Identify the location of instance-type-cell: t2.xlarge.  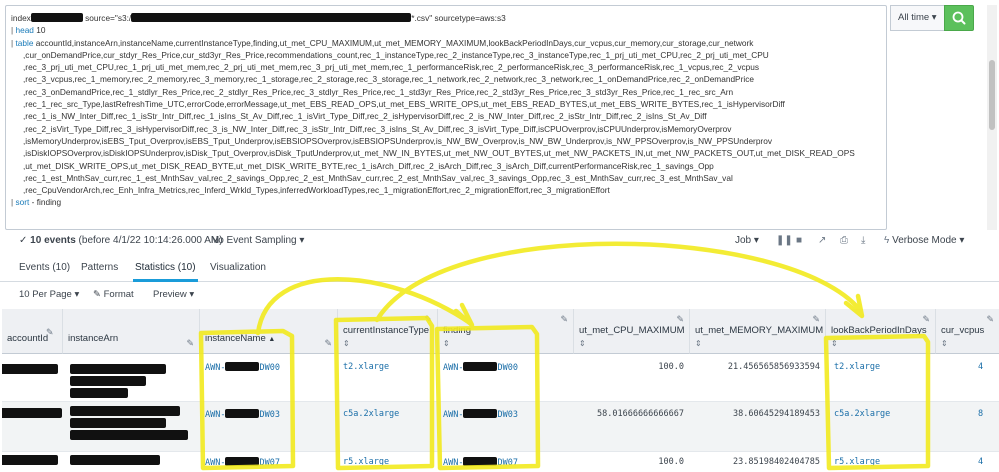
(366, 367).